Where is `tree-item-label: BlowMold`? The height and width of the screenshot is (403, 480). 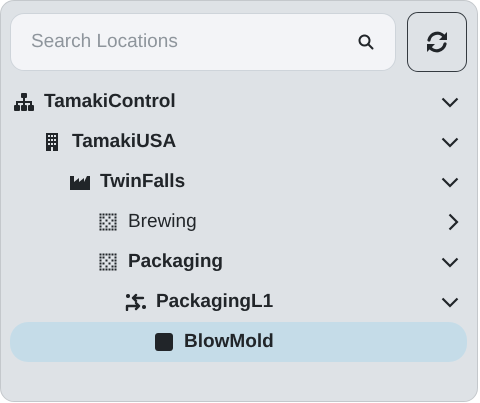
tree-item-label: BlowMold is located at coordinates (229, 342).